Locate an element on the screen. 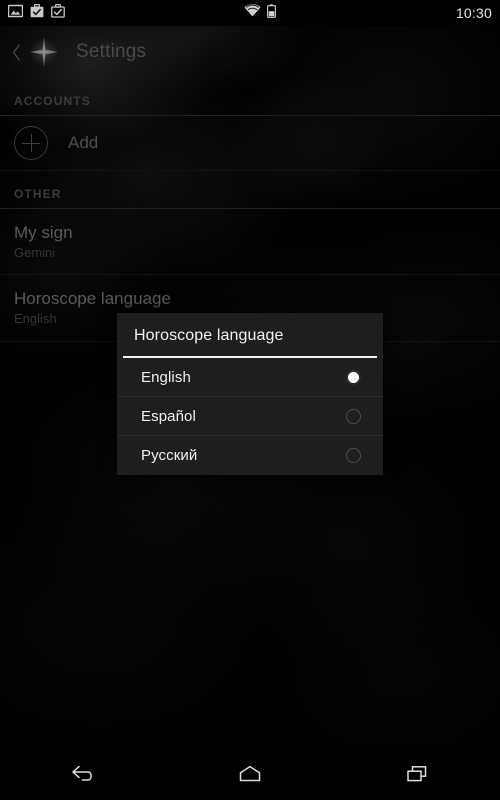 The height and width of the screenshot is (800, 500). dialog-option-espanol: Español is located at coordinates (250, 416).